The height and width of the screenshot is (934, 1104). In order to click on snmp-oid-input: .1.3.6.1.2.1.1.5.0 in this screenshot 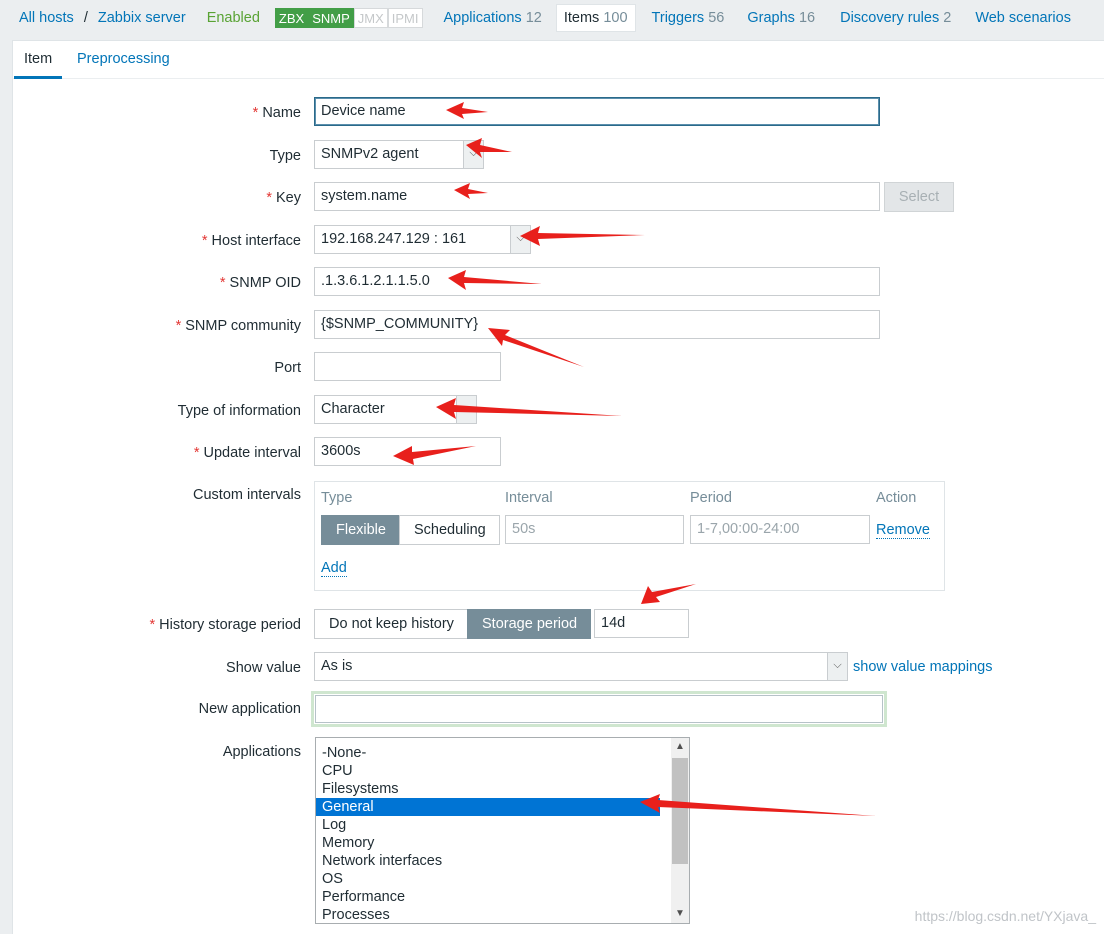, I will do `click(597, 281)`.